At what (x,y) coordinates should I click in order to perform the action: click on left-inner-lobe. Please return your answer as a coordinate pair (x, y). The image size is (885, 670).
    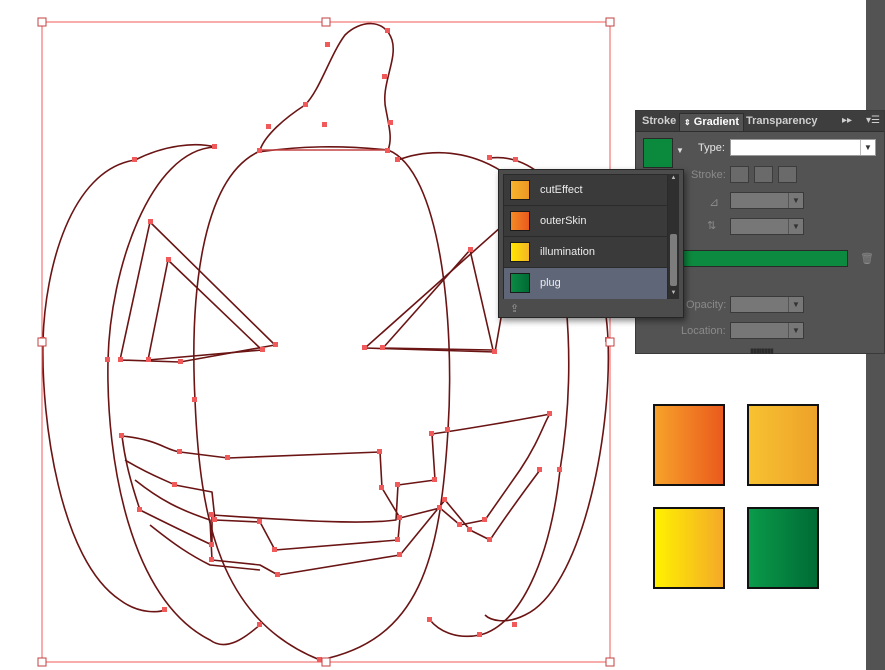
    Looking at the image, I should click on (184, 396).